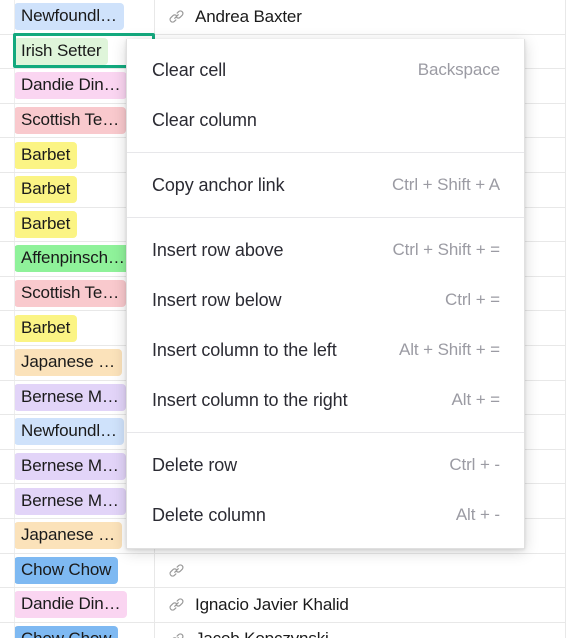  What do you see at coordinates (360, 570) in the screenshot?
I see `person-cell` at bounding box center [360, 570].